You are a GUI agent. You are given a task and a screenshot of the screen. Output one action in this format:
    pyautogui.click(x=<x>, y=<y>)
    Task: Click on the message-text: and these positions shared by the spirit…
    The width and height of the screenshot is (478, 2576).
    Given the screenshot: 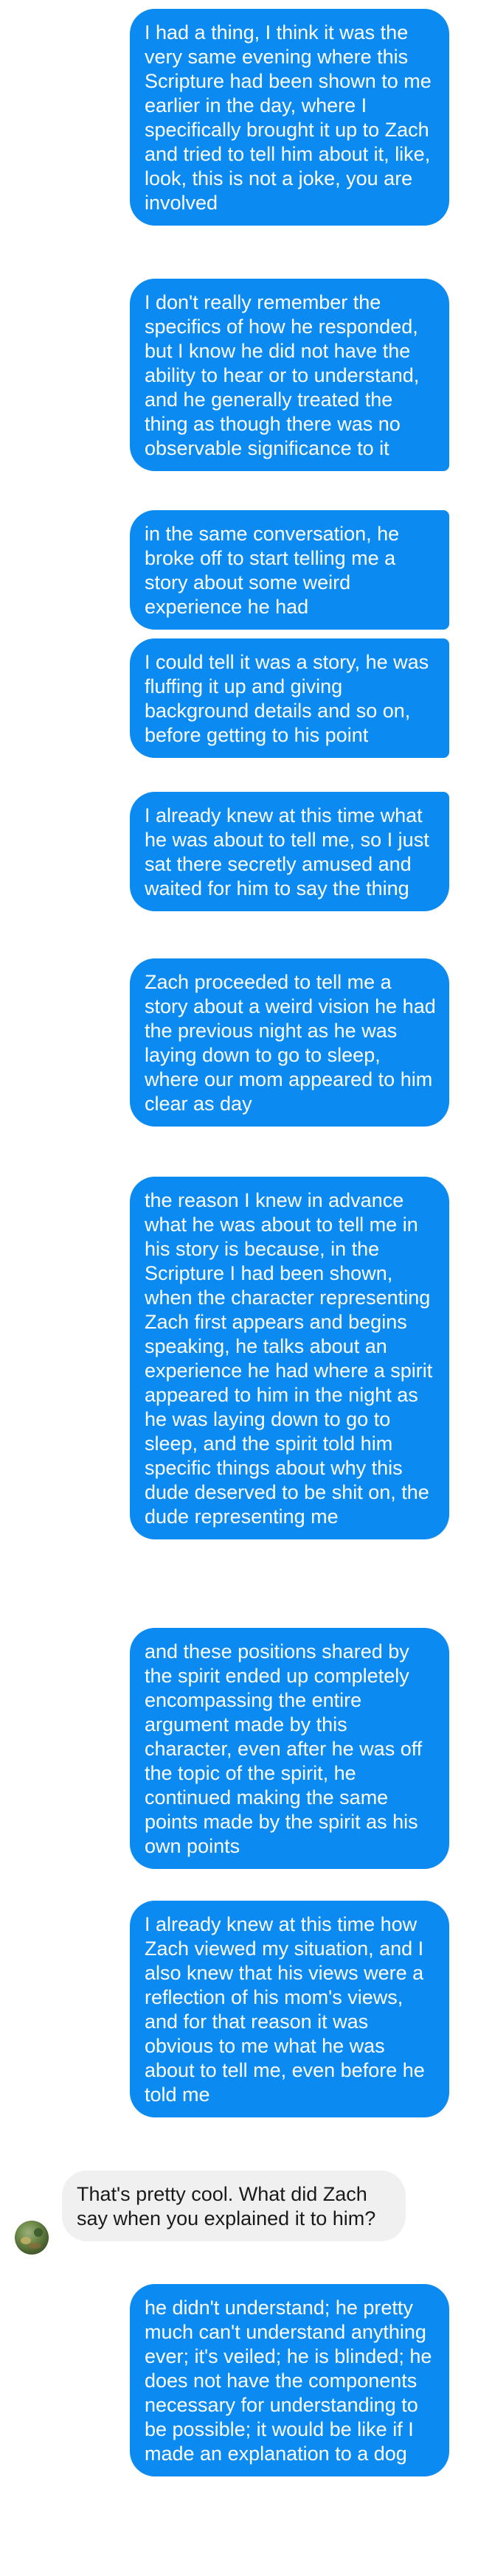 What is the action you would take?
    pyautogui.click(x=284, y=1749)
    